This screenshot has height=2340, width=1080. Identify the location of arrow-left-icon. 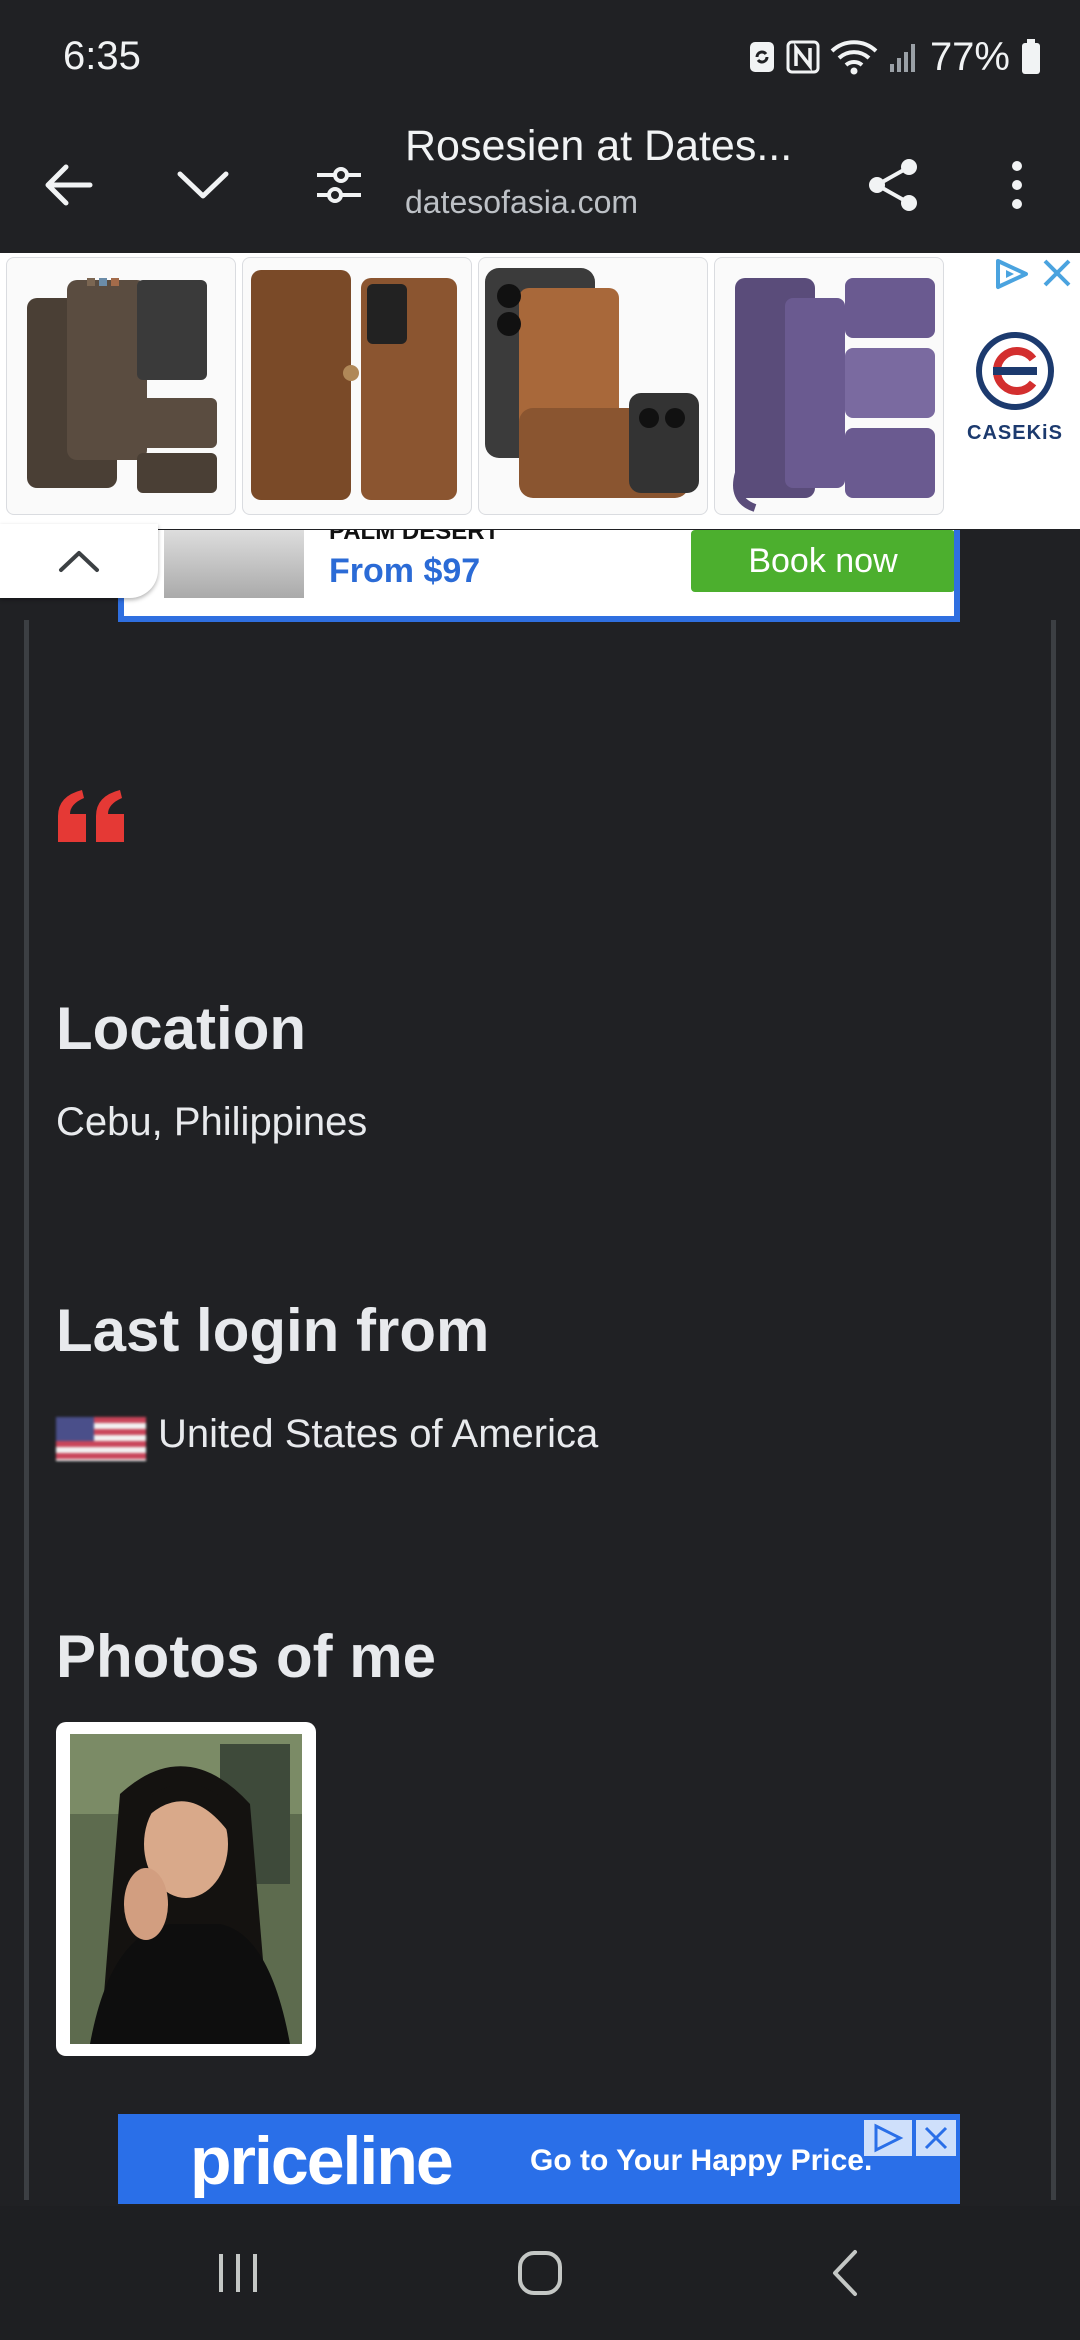
(69, 184).